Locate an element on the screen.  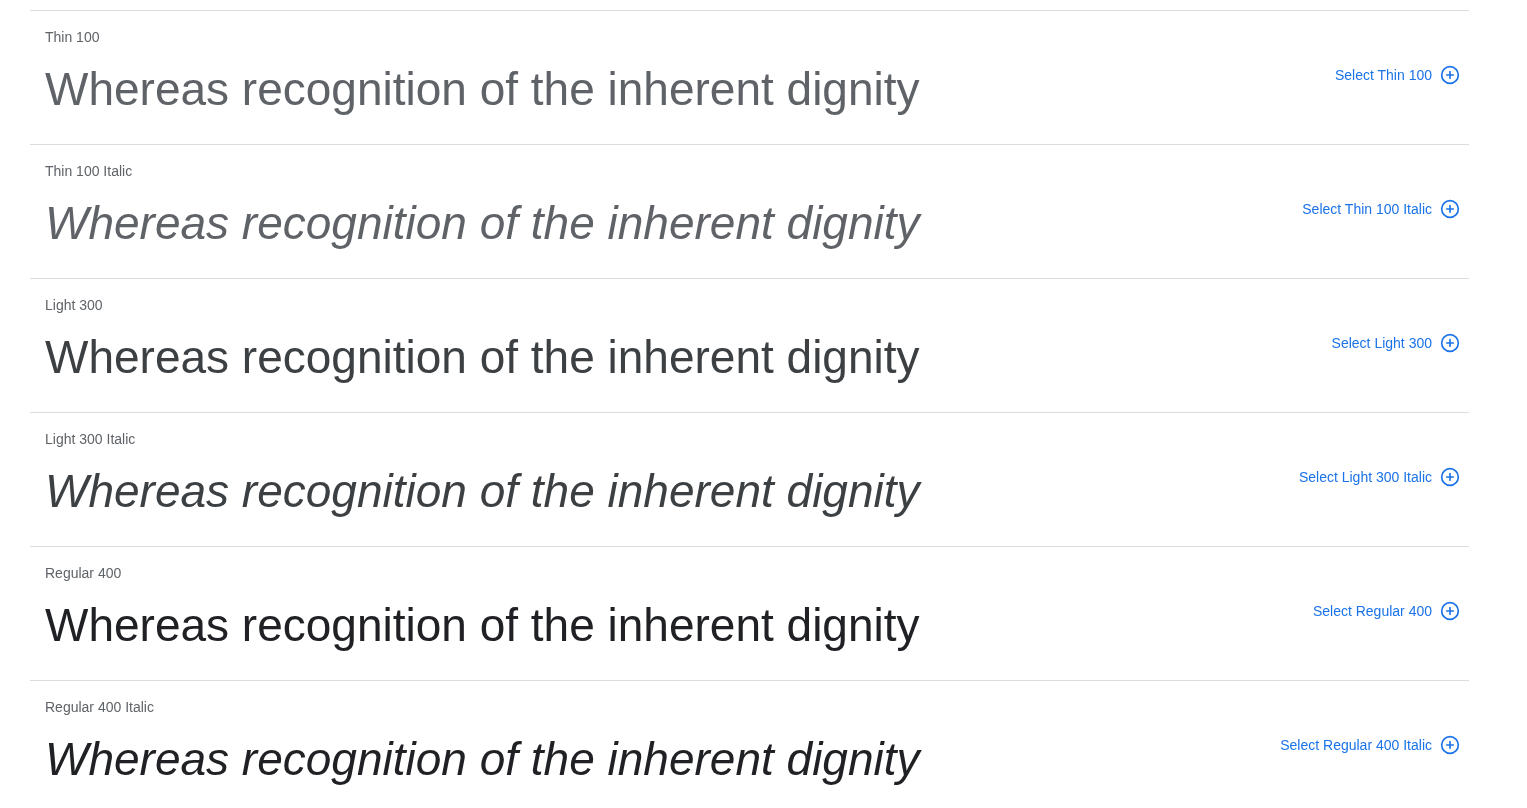
style-name: Thin 100 is located at coordinates (72, 37).